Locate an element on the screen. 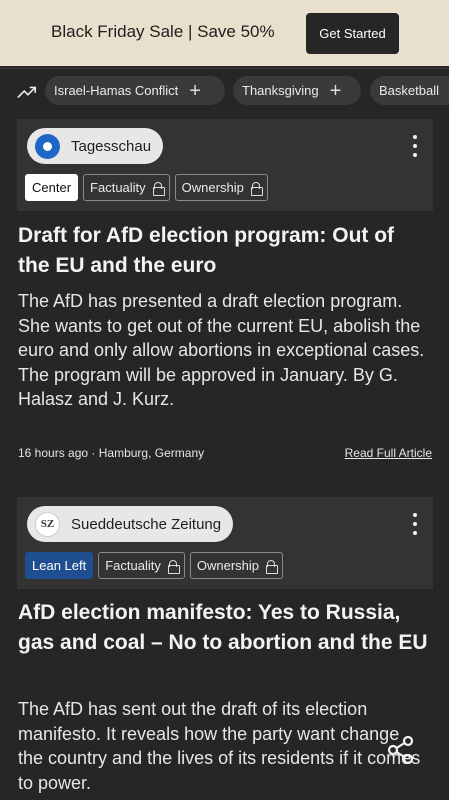 This screenshot has width=449, height=800. bias-tag: Lean Left is located at coordinates (59, 565).